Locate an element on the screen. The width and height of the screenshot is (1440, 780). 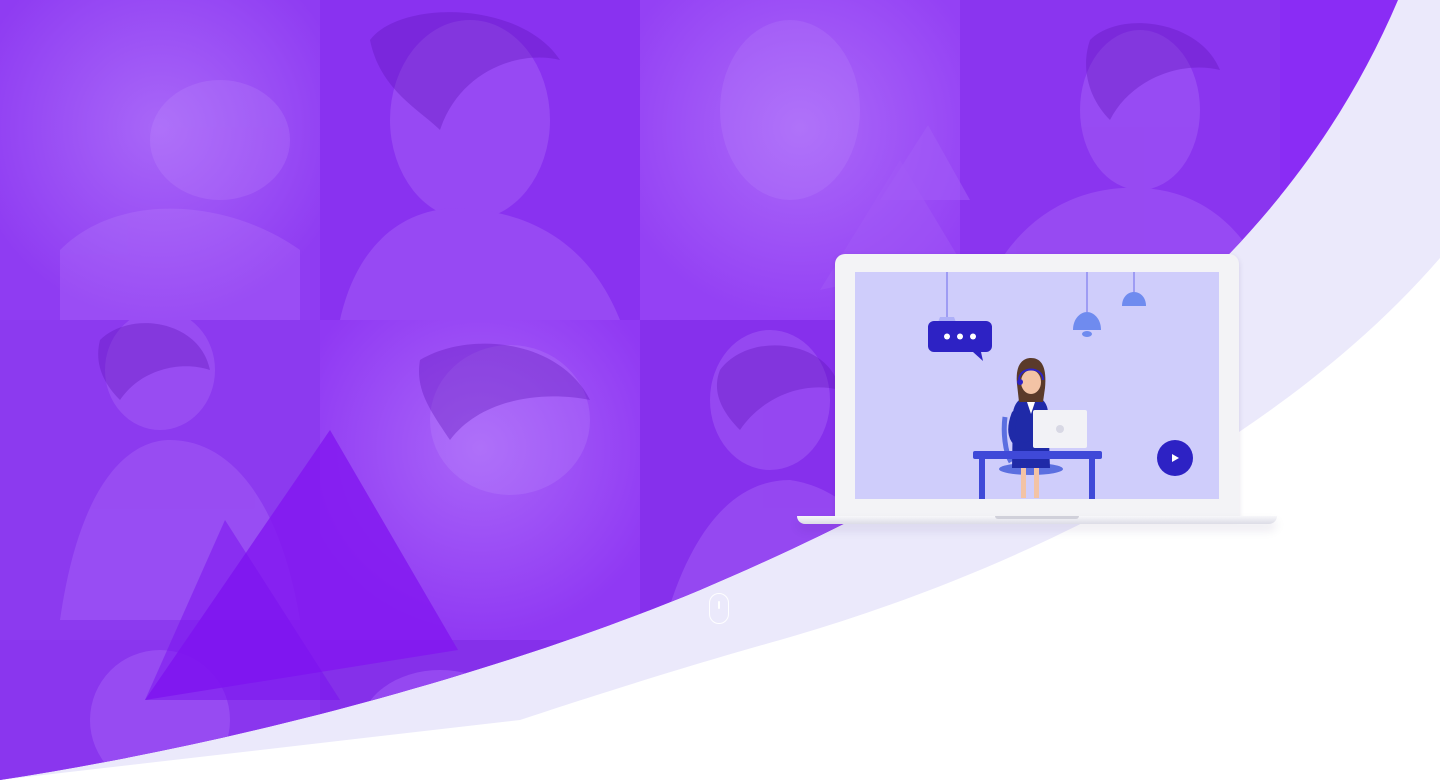
scroll-wheel is located at coordinates (719, 605).